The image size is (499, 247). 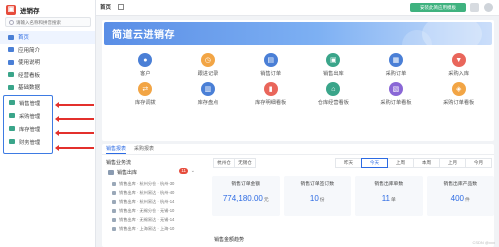 What do you see at coordinates (119, 163) in the screenshot?
I see `workflow-title: 销售业务流` at bounding box center [119, 163].